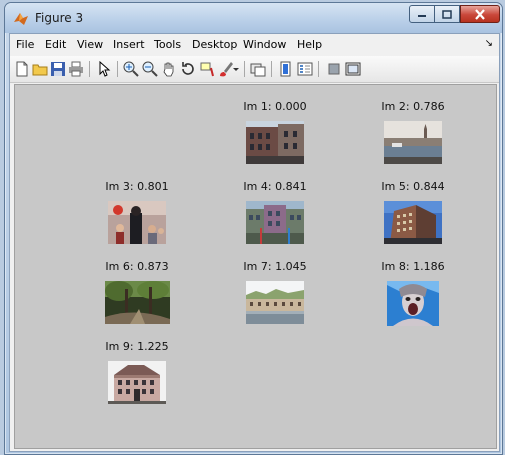 The width and height of the screenshot is (505, 455). I want to click on show-plot-tools-icon, so click(353, 69).